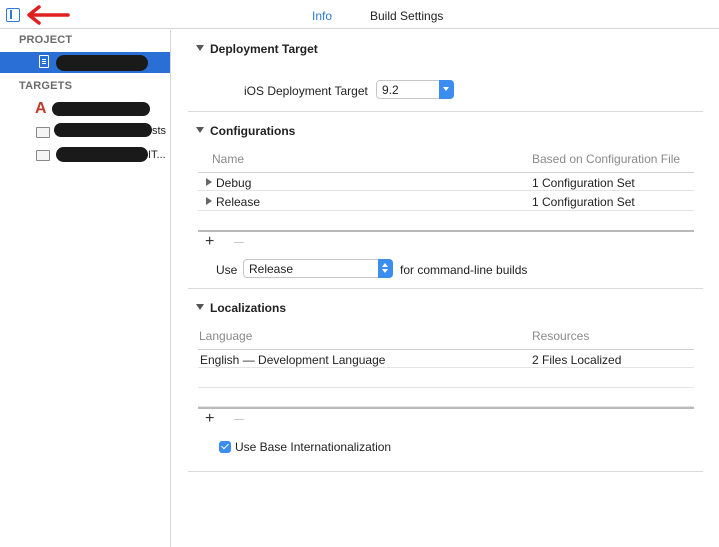 Image resolution: width=719 pixels, height=547 pixels. I want to click on localization-language: English — Development Language, so click(293, 360).